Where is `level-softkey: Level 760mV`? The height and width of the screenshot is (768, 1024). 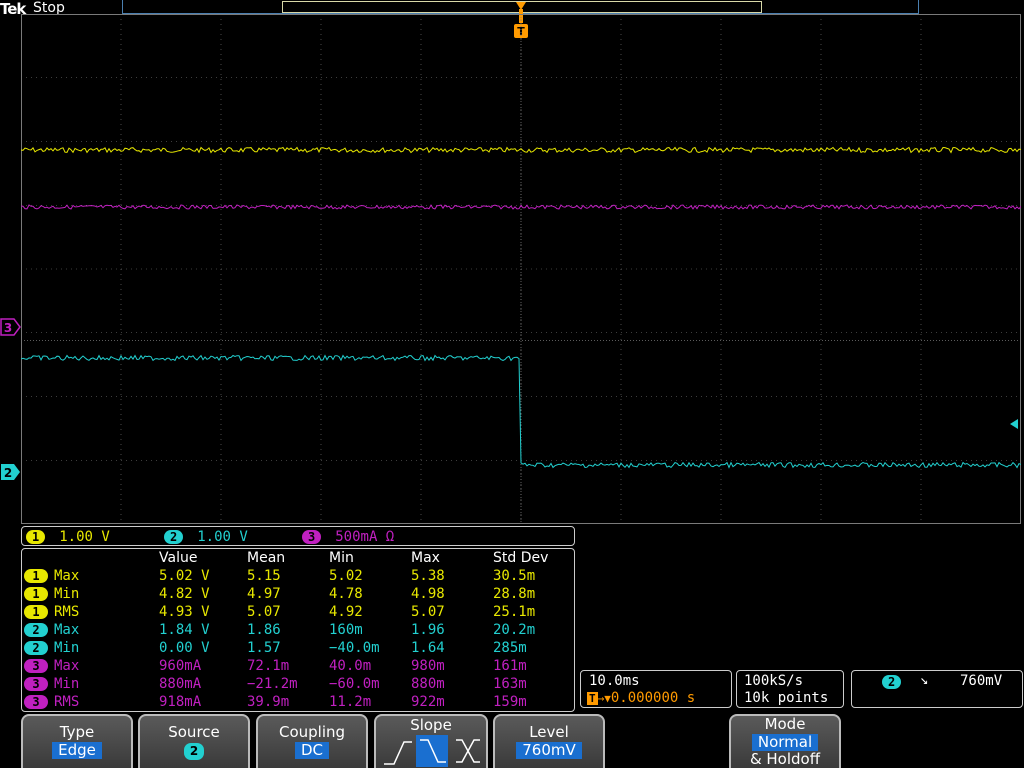 level-softkey: Level 760mV is located at coordinates (549, 741).